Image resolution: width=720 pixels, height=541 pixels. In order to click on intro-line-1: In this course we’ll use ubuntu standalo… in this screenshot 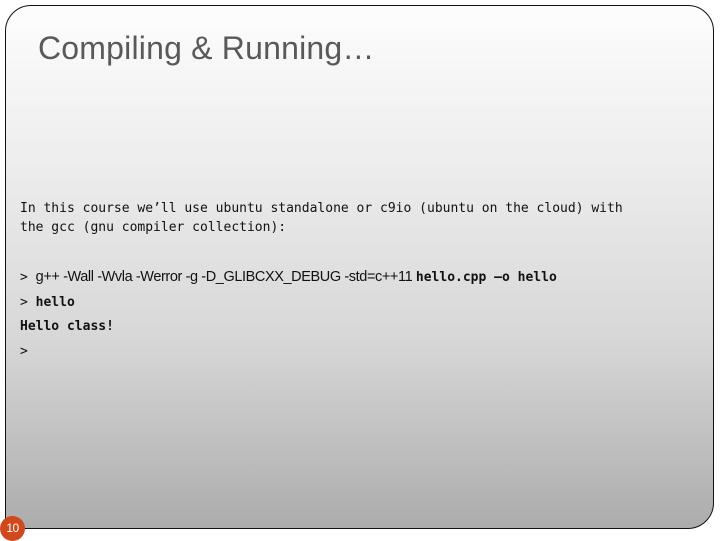, I will do `click(321, 208)`.